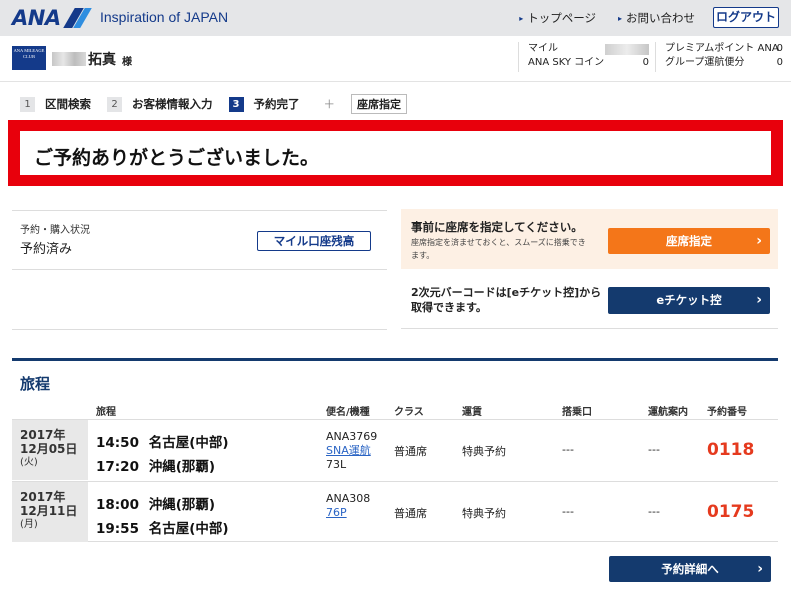  Describe the element at coordinates (172, 104) in the screenshot. I see `step-label: お客様情報入力` at that location.